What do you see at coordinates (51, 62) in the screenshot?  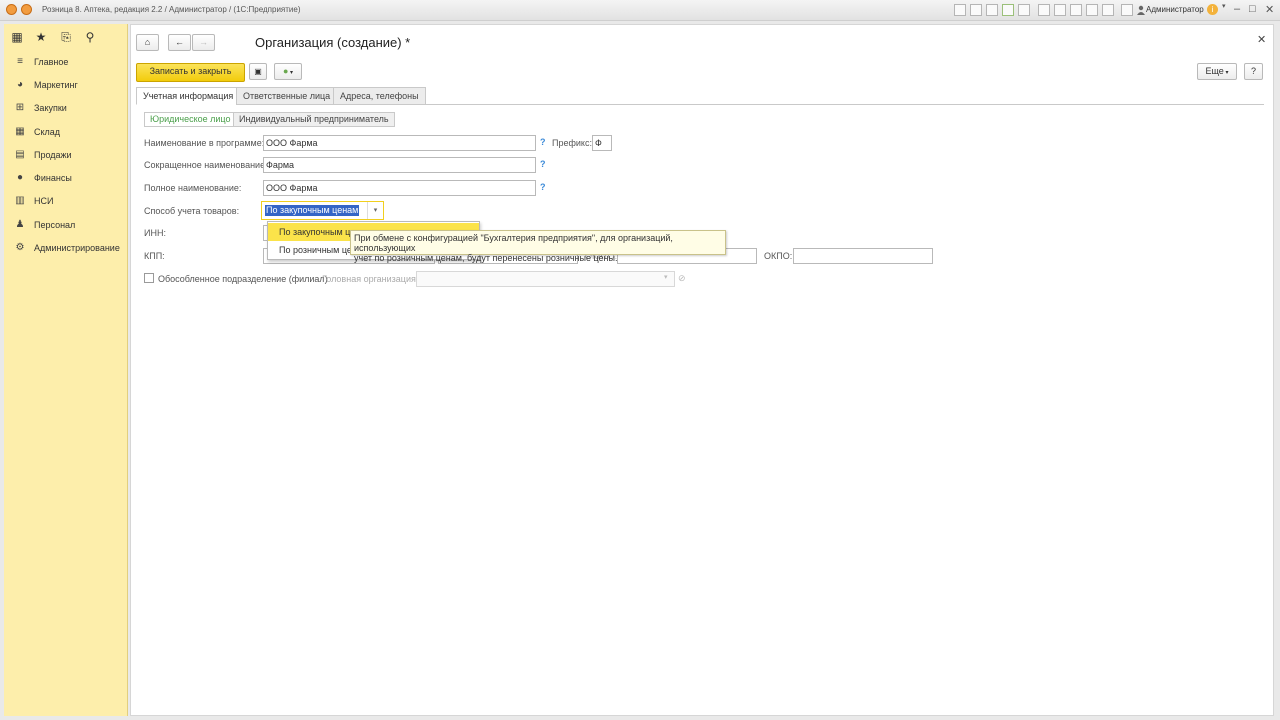 I see `sidebar-item-label: Главное` at bounding box center [51, 62].